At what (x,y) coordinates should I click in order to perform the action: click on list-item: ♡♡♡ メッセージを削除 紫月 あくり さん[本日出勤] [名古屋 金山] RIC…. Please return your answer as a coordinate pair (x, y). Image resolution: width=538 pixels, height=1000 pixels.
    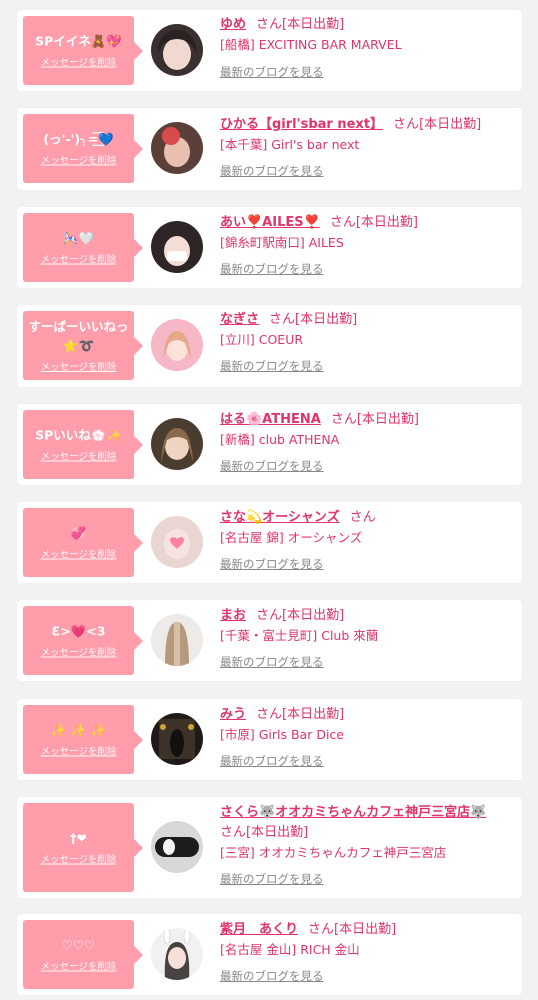
    Looking at the image, I should click on (269, 954).